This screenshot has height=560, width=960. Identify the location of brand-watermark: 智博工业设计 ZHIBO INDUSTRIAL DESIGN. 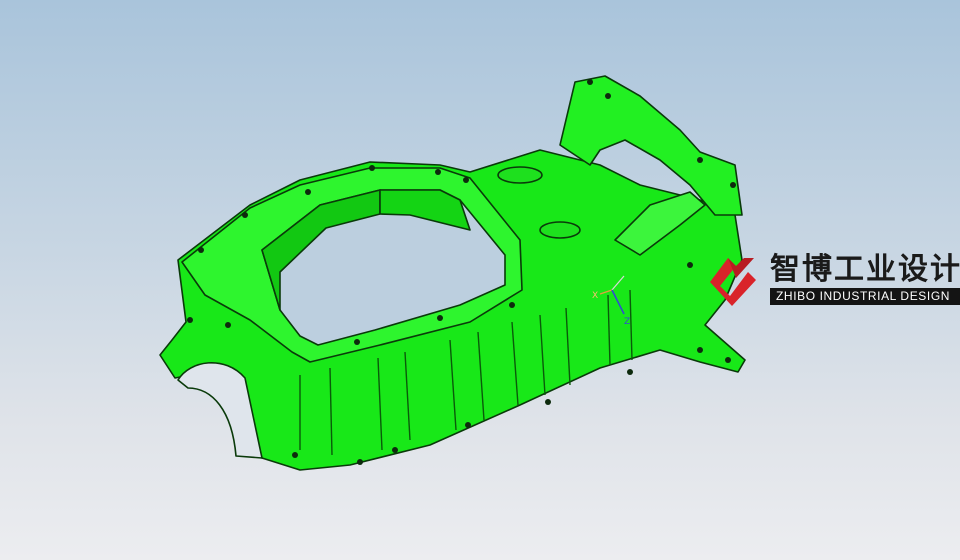
(833, 280).